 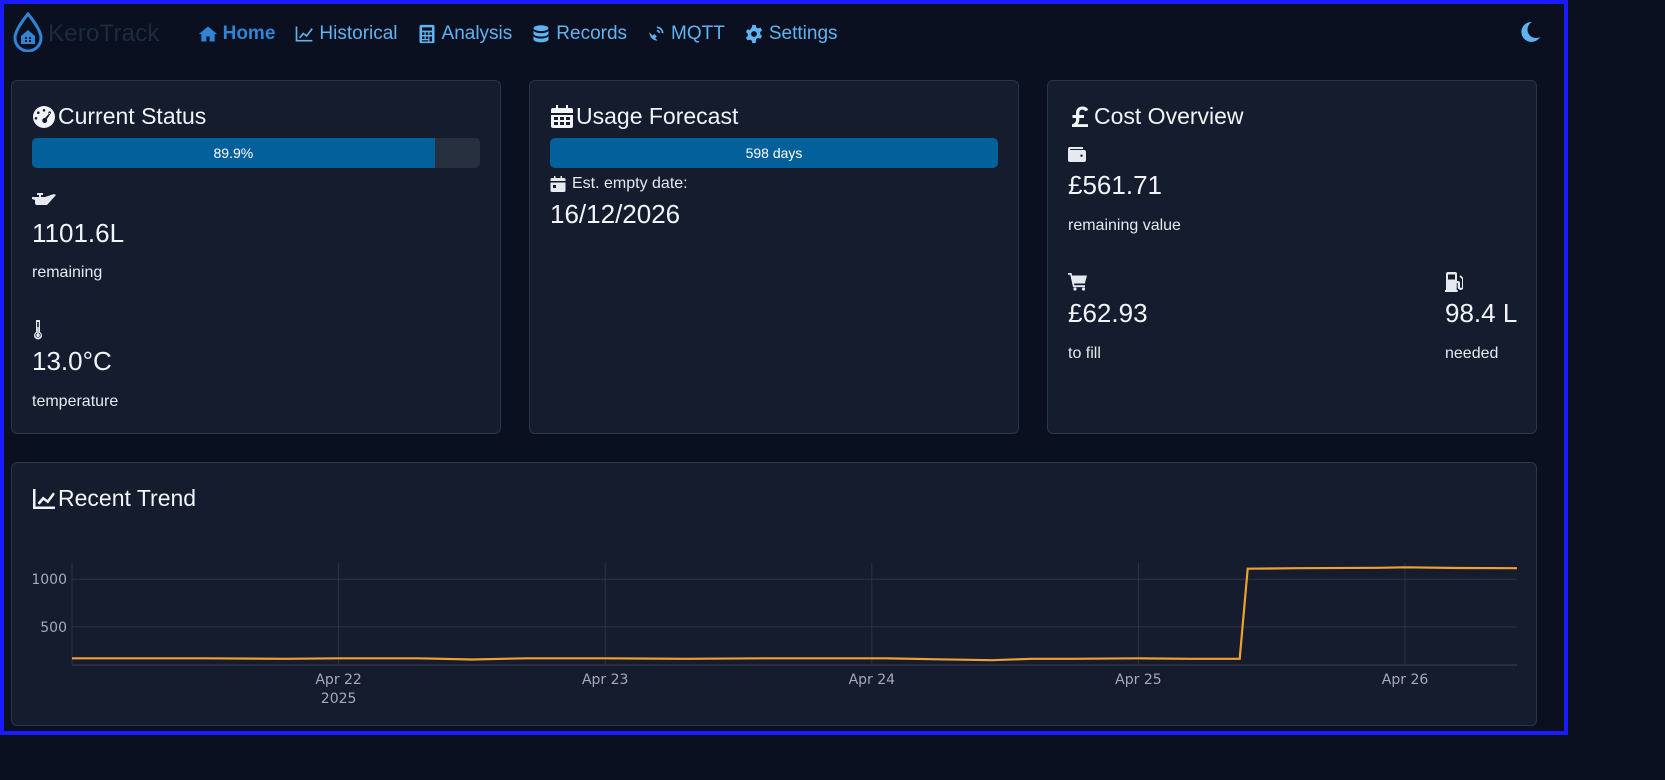 I want to click on satellite-dish-icon, so click(x=656, y=33).